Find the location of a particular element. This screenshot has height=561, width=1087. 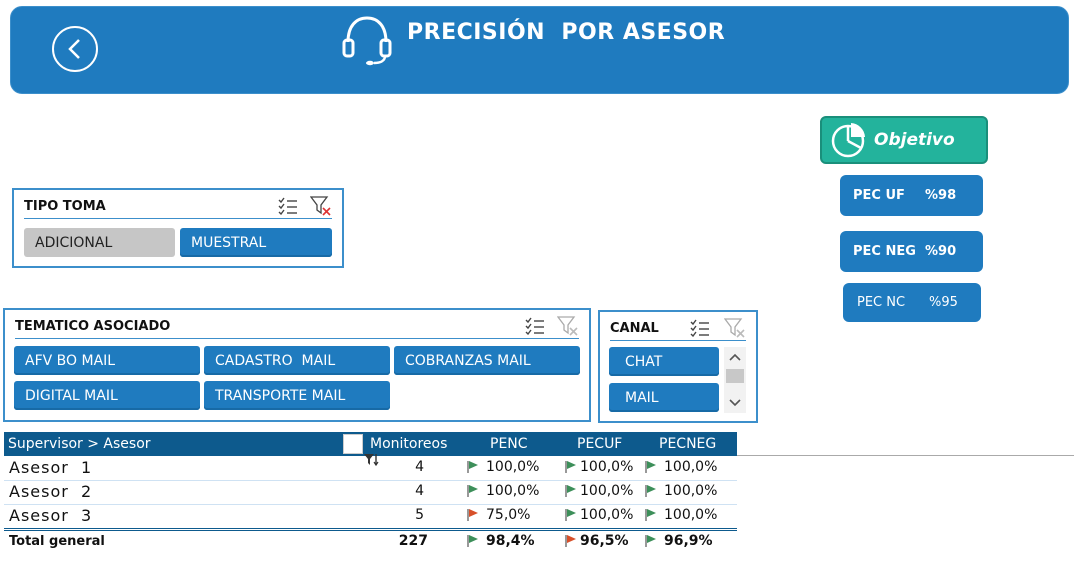

objective-pec-neg: PEC NEG %90 is located at coordinates (911, 251).